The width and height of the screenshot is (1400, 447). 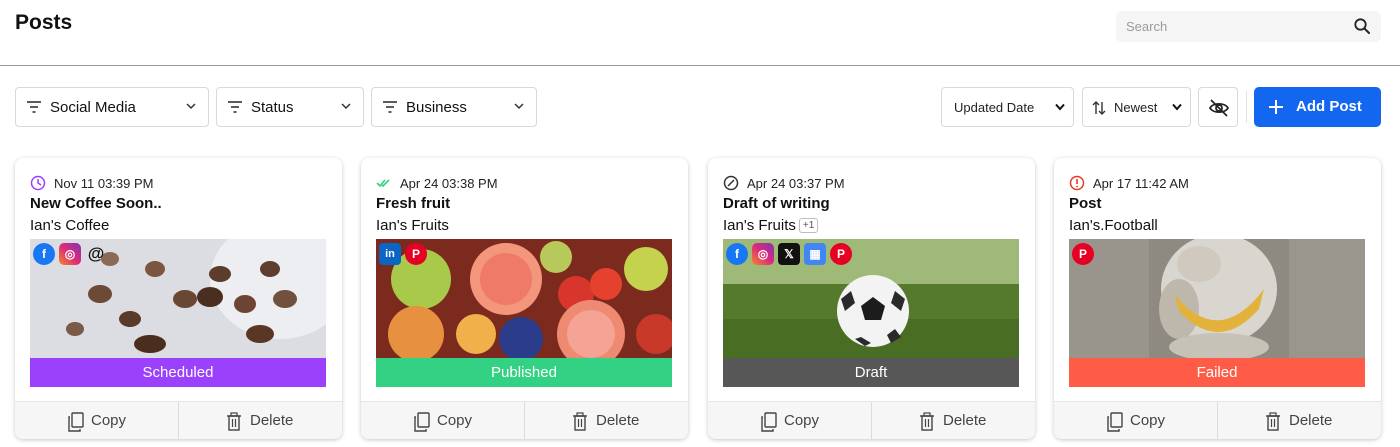 What do you see at coordinates (994, 107) in the screenshot?
I see `sort-field-value: Updated Date` at bounding box center [994, 107].